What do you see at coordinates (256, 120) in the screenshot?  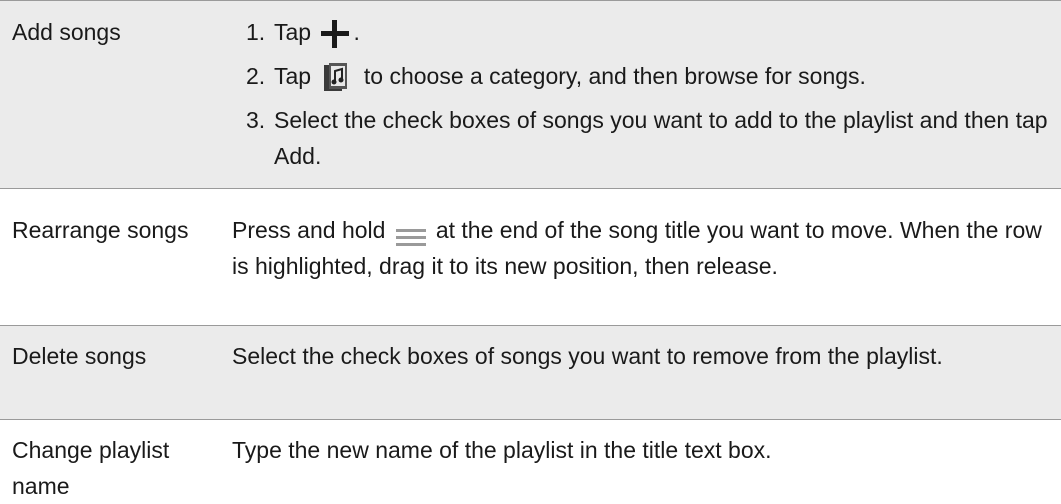 I see `step-number: 3.` at bounding box center [256, 120].